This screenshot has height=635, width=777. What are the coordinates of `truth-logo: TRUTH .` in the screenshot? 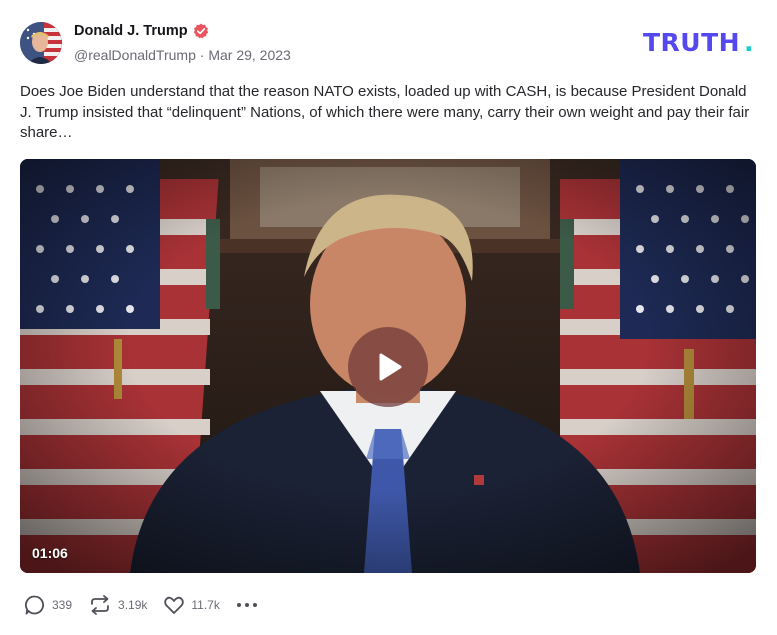 It's located at (700, 43).